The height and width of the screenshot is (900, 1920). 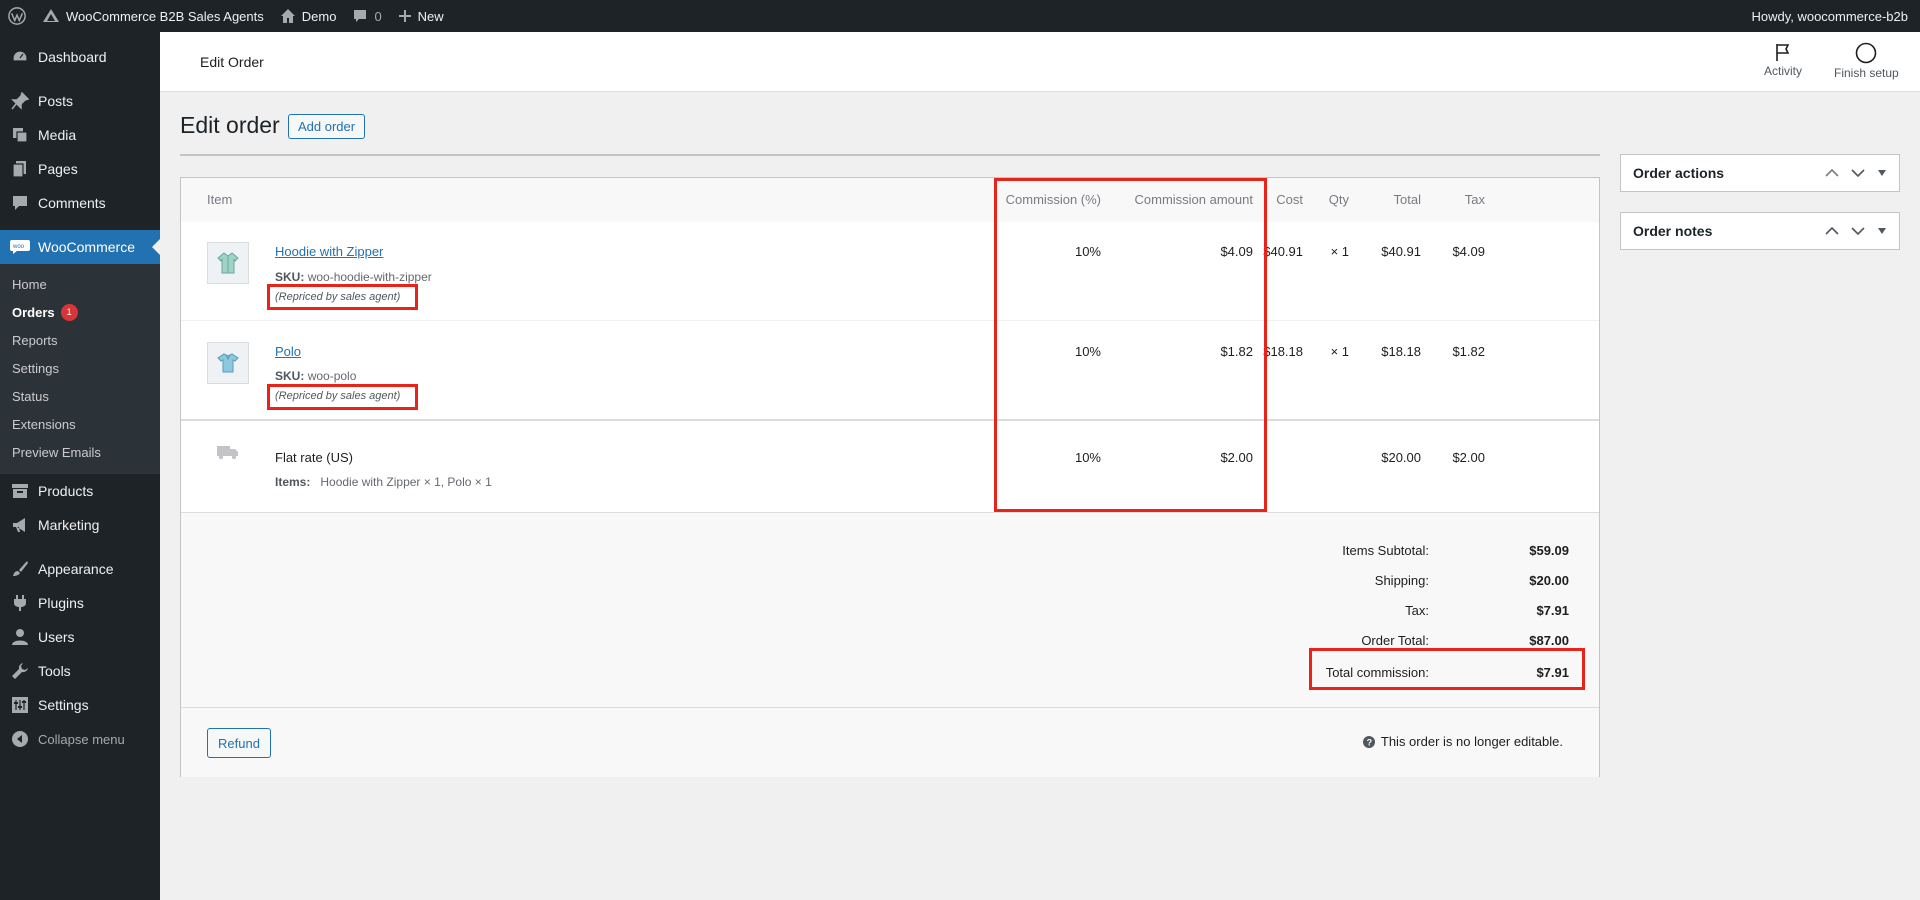 I want to click on submenu-label: Preview Emails, so click(x=56, y=452).